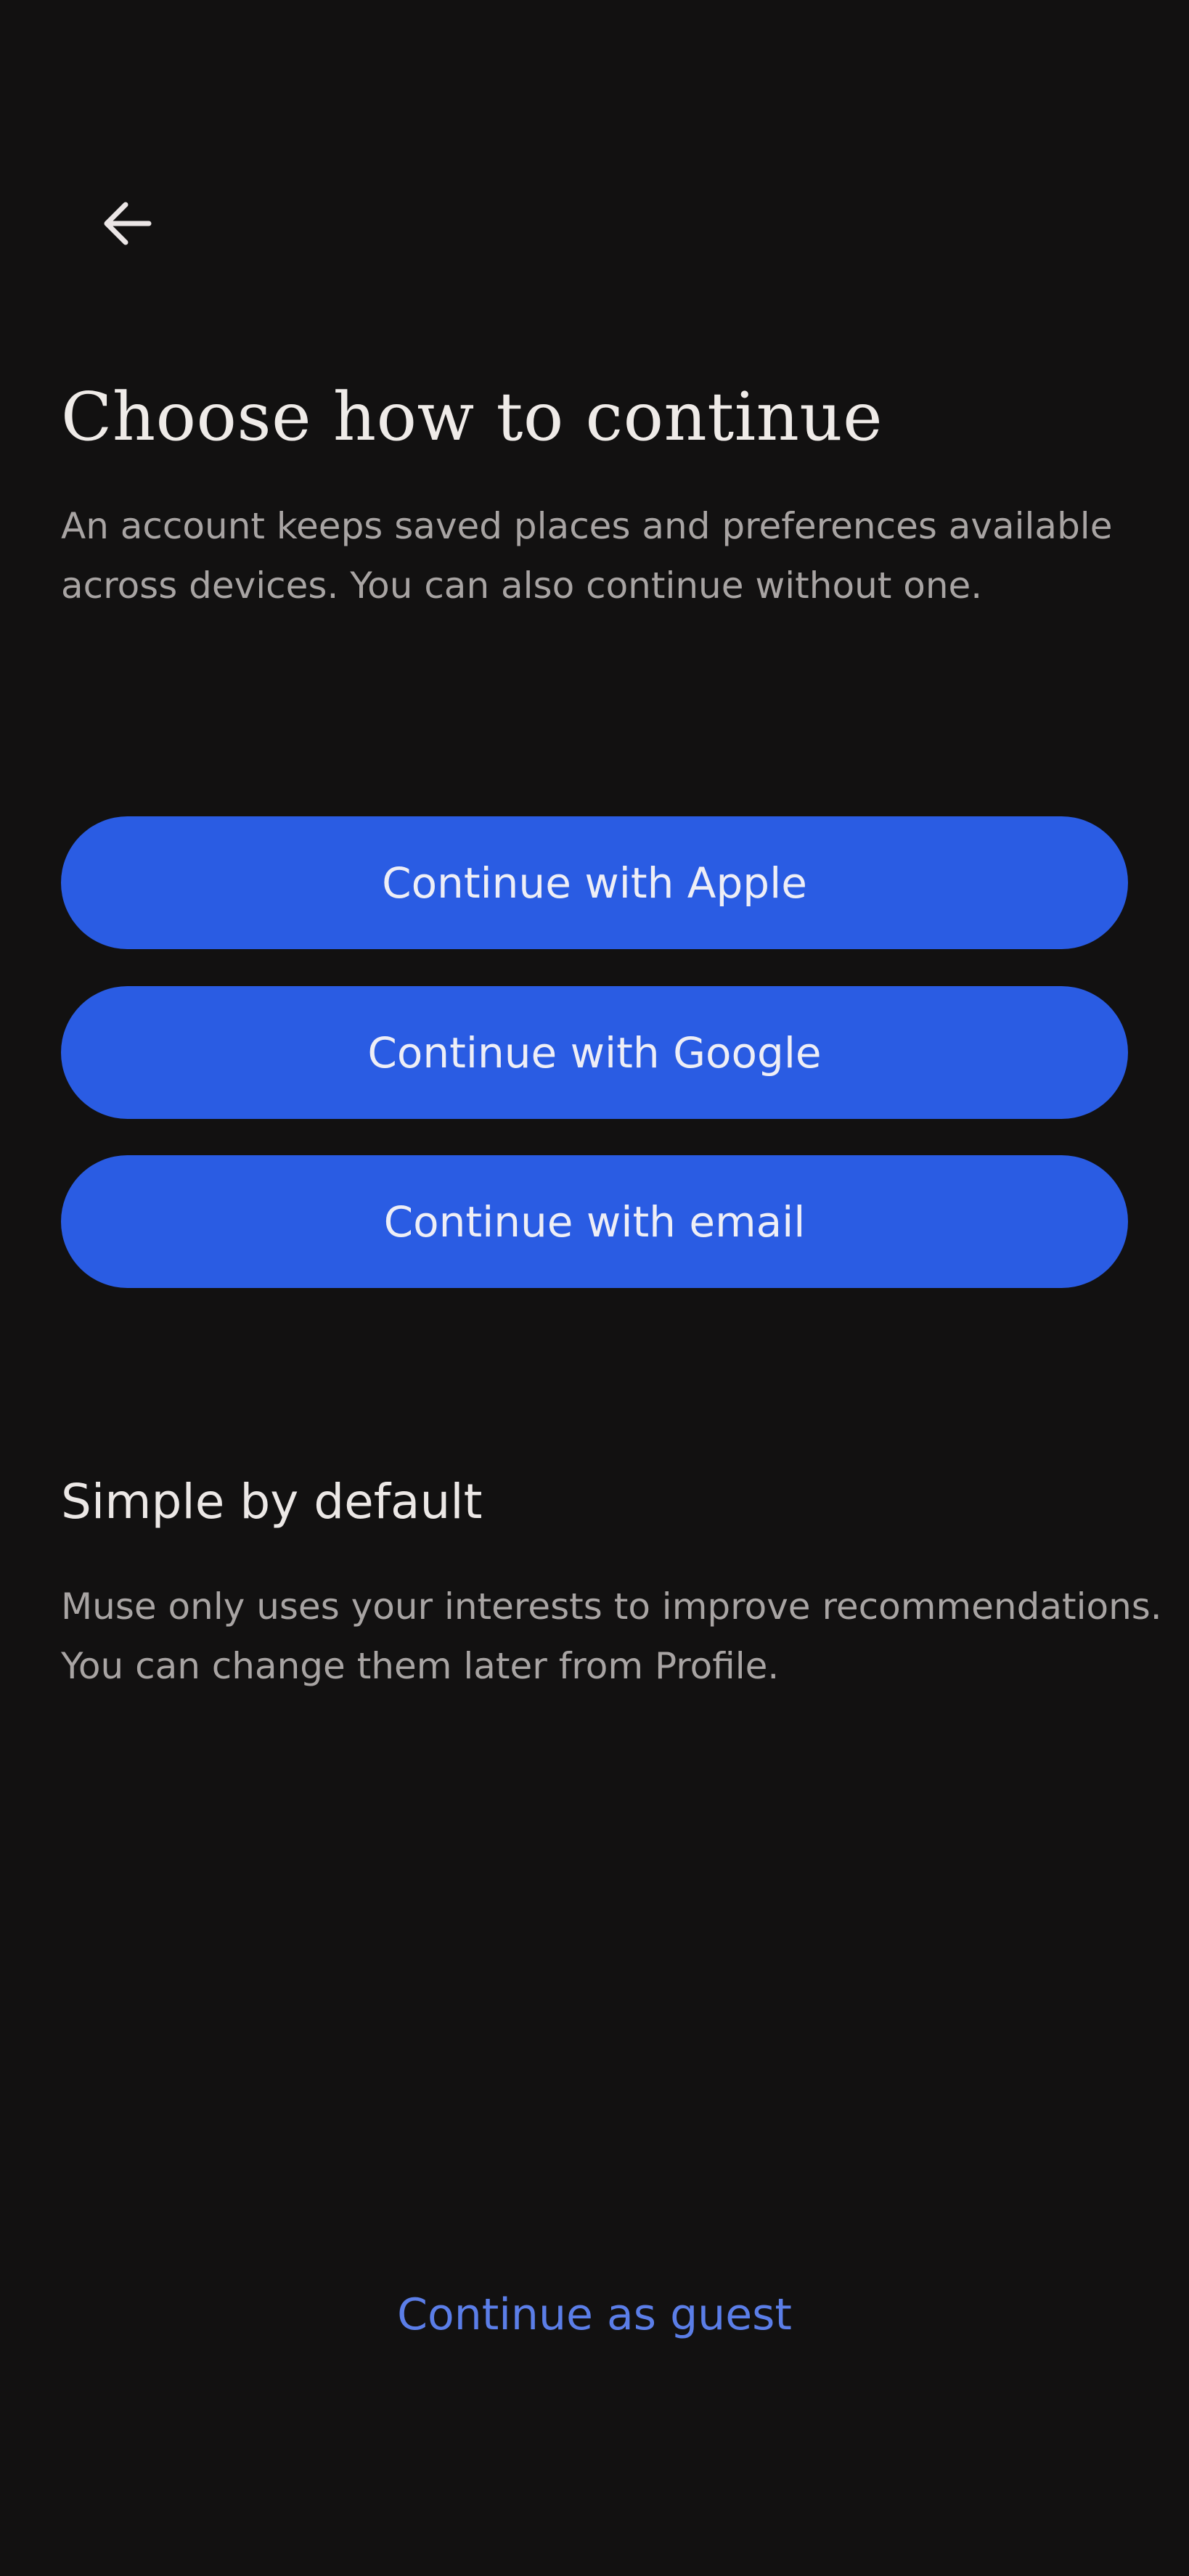 This screenshot has height=2576, width=1189. I want to click on continue-with-email-button: Continue with email, so click(594, 1221).